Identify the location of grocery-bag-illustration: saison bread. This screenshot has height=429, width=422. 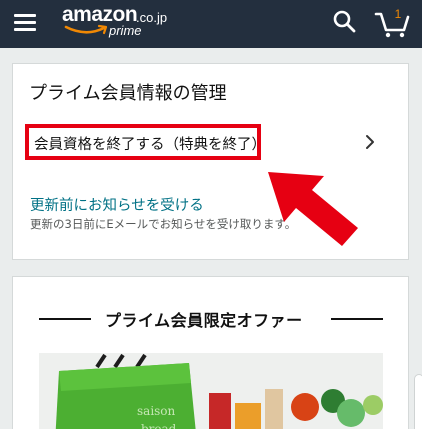
(211, 391).